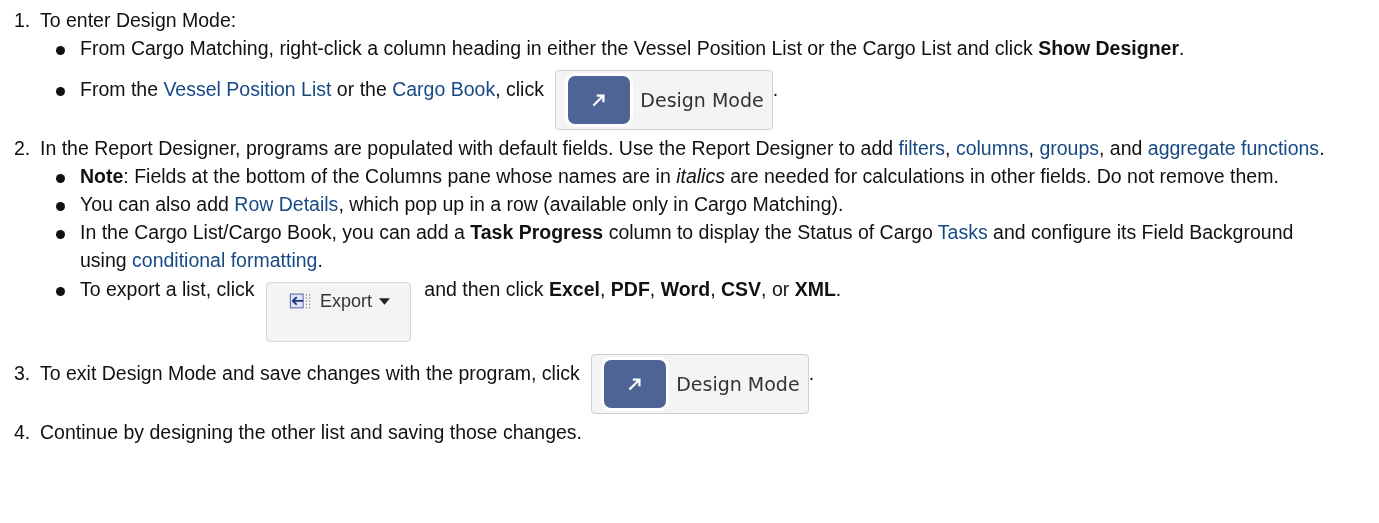 This screenshot has width=1379, height=523. Describe the element at coordinates (687, 246) in the screenshot. I see `bullet-text: In the Cargo List/Cargo Book, you can add a Task Progress column to display the Status of Cargo Tasks and configure its Field Background using conditional formatting.` at that location.